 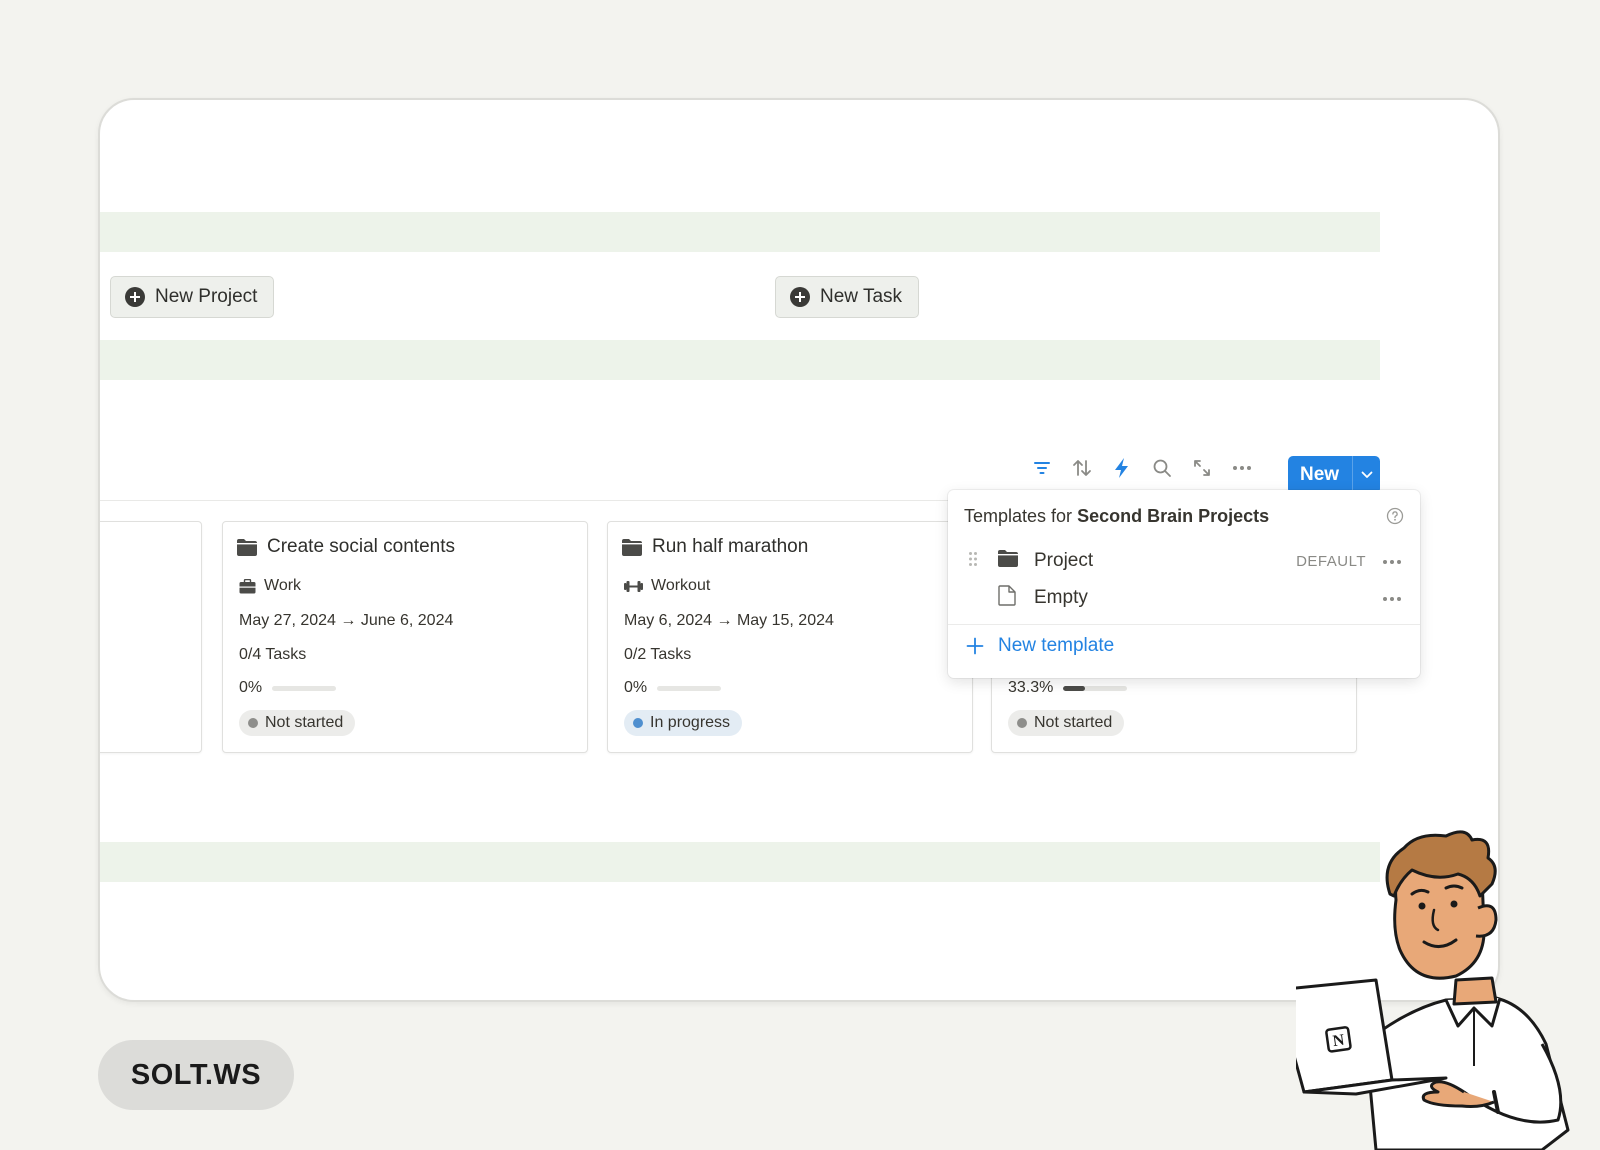 I want to click on help-icon, so click(x=1395, y=518).